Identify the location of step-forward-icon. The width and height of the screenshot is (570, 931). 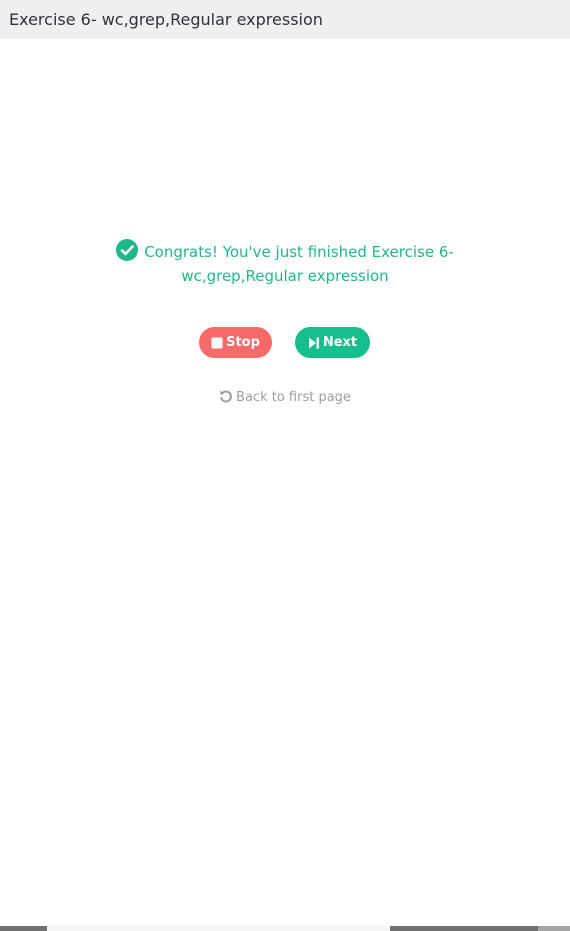
(313, 342).